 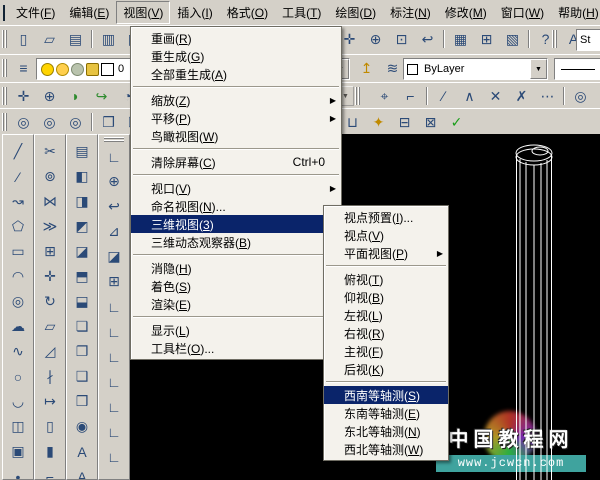 I want to click on arc-icon: ◠, so click(x=18, y=276).